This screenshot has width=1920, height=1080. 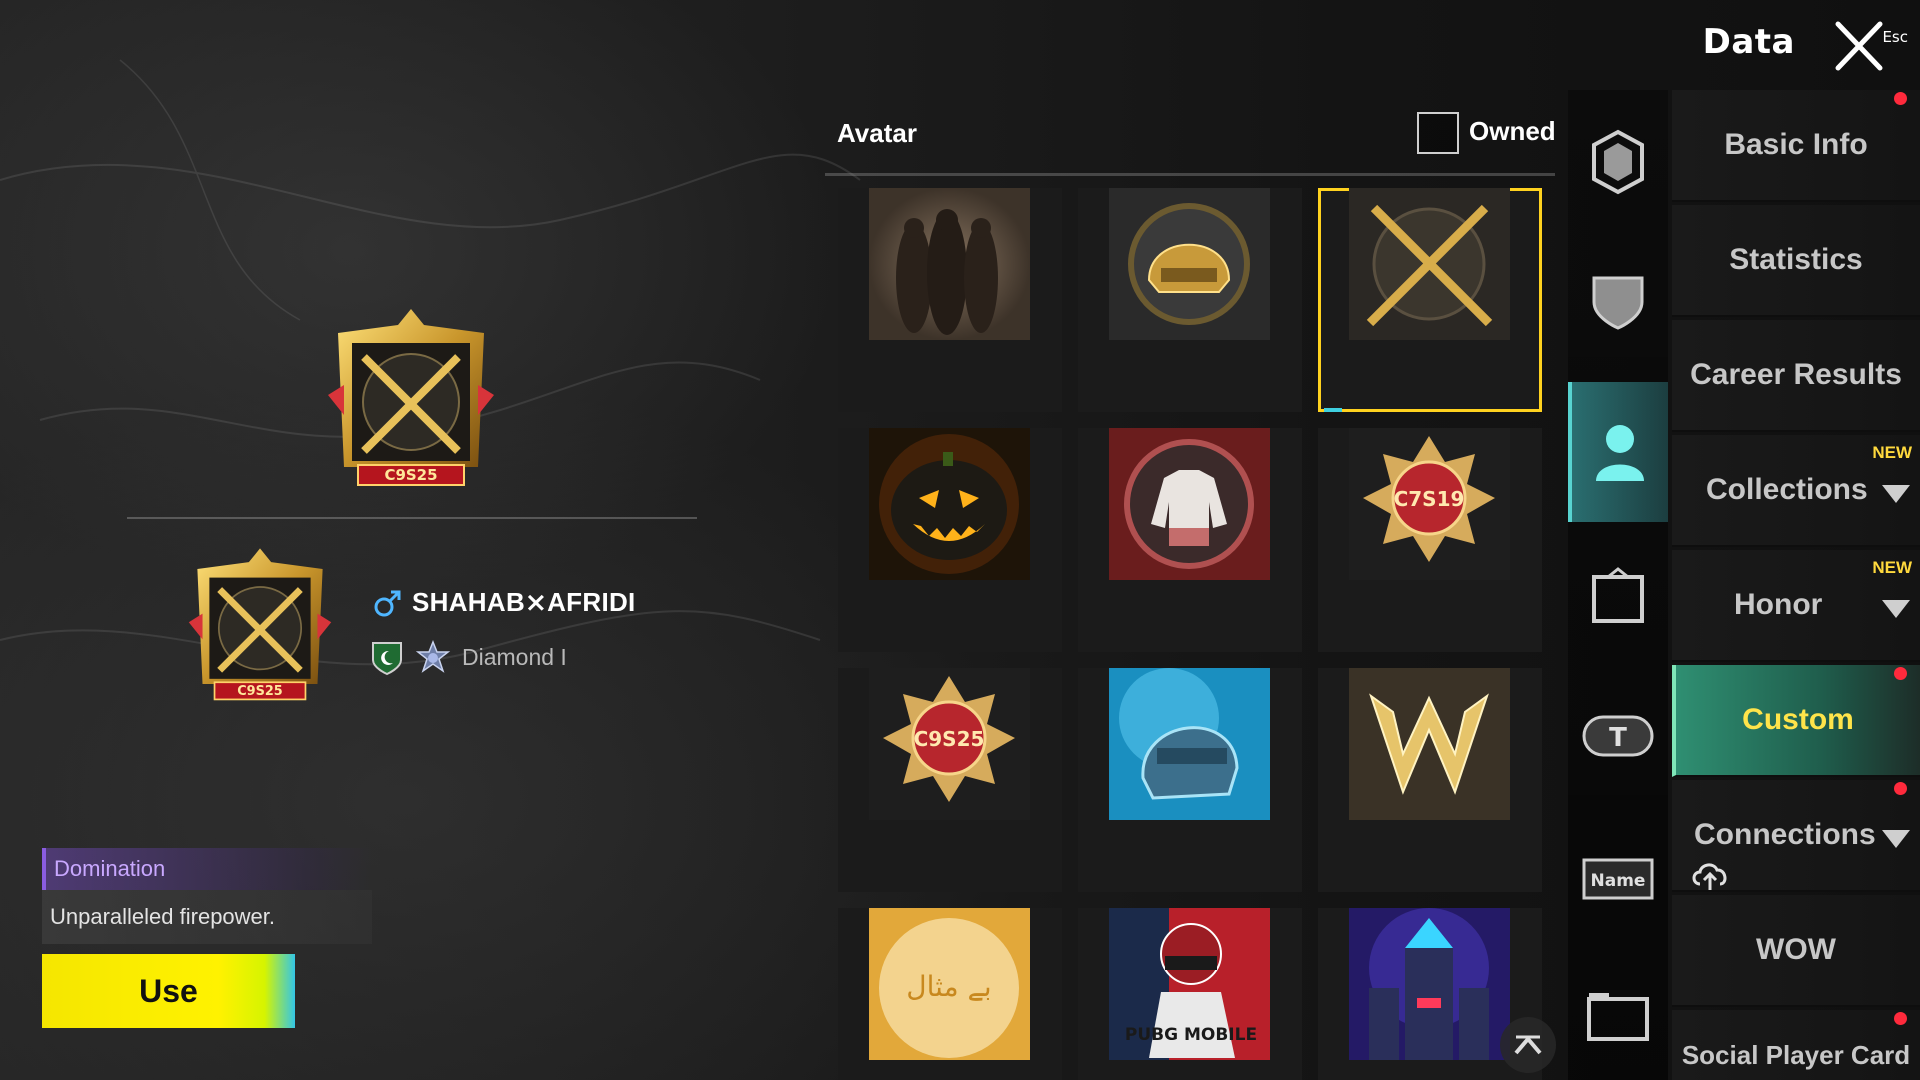 What do you see at coordinates (877, 133) in the screenshot?
I see `avatar-panel-title: Avatar` at bounding box center [877, 133].